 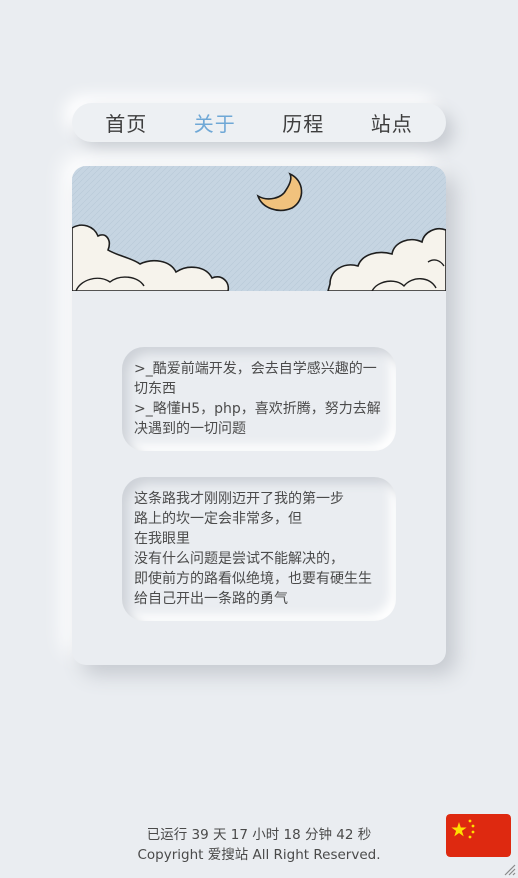 What do you see at coordinates (478, 835) in the screenshot?
I see `china-flag-icon` at bounding box center [478, 835].